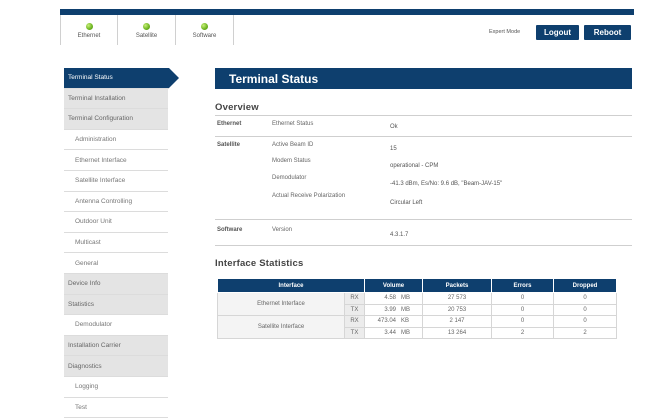 Image resolution: width=664 pixels, height=419 pixels. I want to click on sidebar-item-terminal-configuration: Terminal Configuration, so click(116, 119).